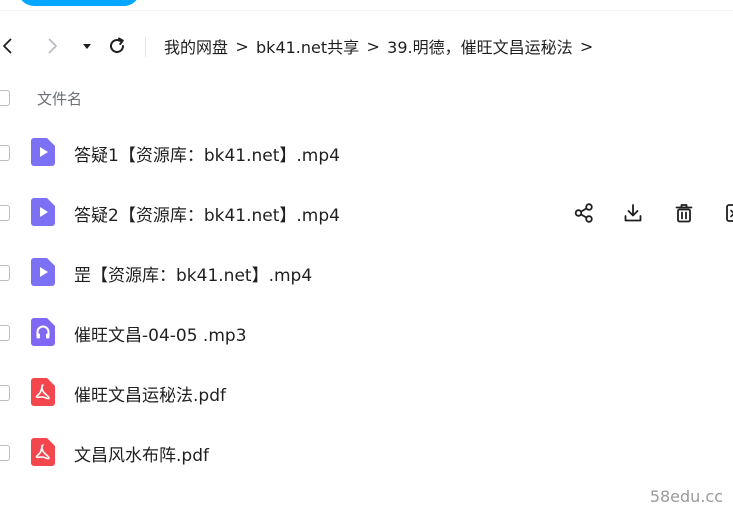 Image resolution: width=733 pixels, height=516 pixels. What do you see at coordinates (7, 46) in the screenshot?
I see `chevron-left-icon` at bounding box center [7, 46].